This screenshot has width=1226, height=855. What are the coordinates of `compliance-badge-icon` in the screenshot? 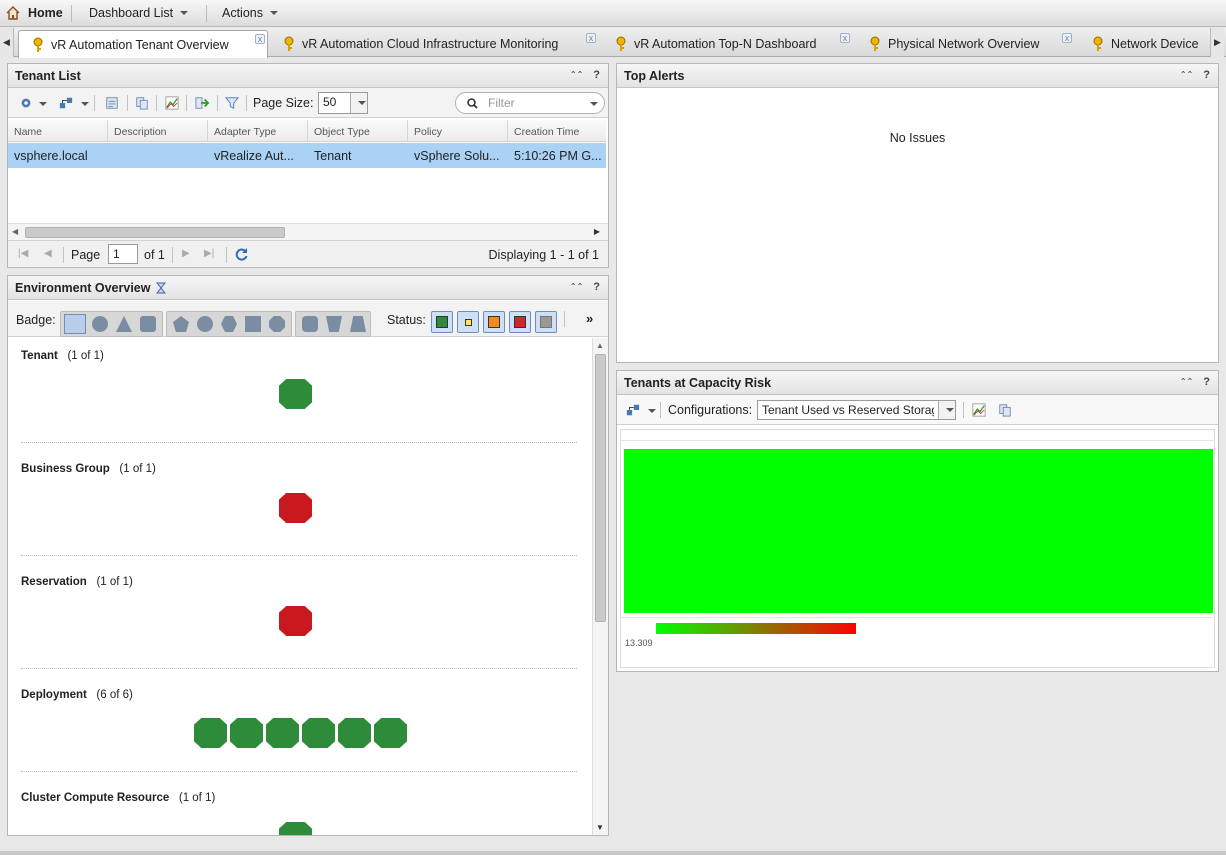 It's located at (358, 324).